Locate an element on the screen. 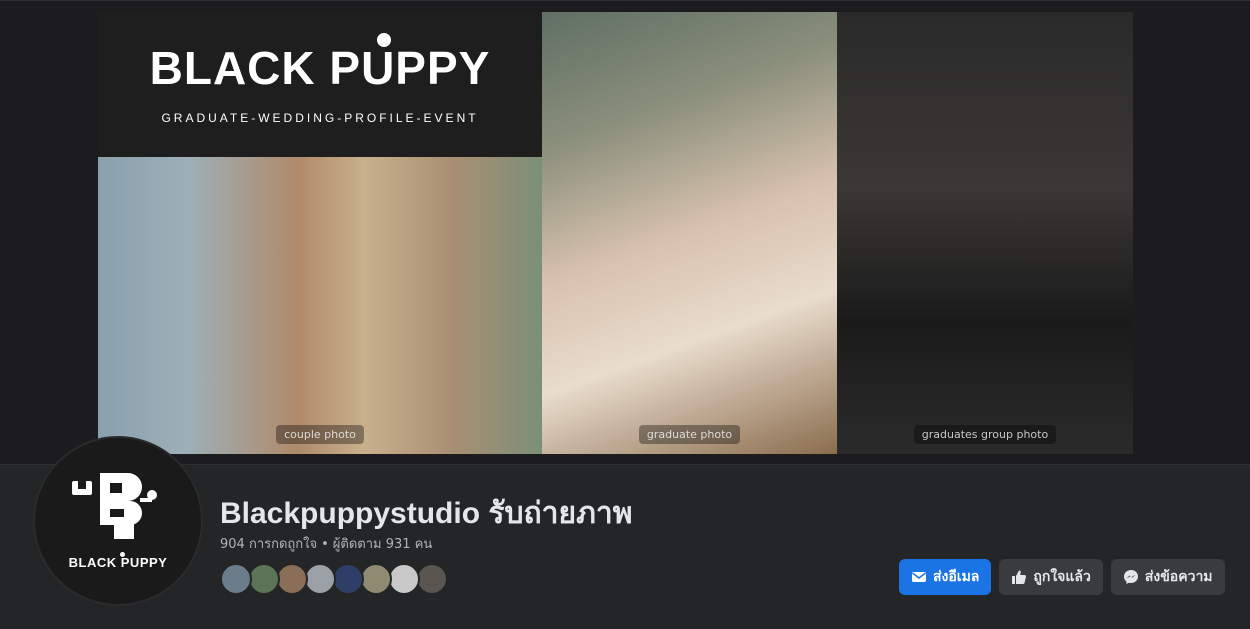 The height and width of the screenshot is (629, 1250). cover-margin-right is located at coordinates (1191, 233).